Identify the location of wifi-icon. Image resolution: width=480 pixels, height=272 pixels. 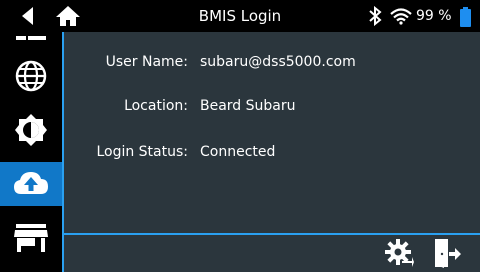
(401, 16).